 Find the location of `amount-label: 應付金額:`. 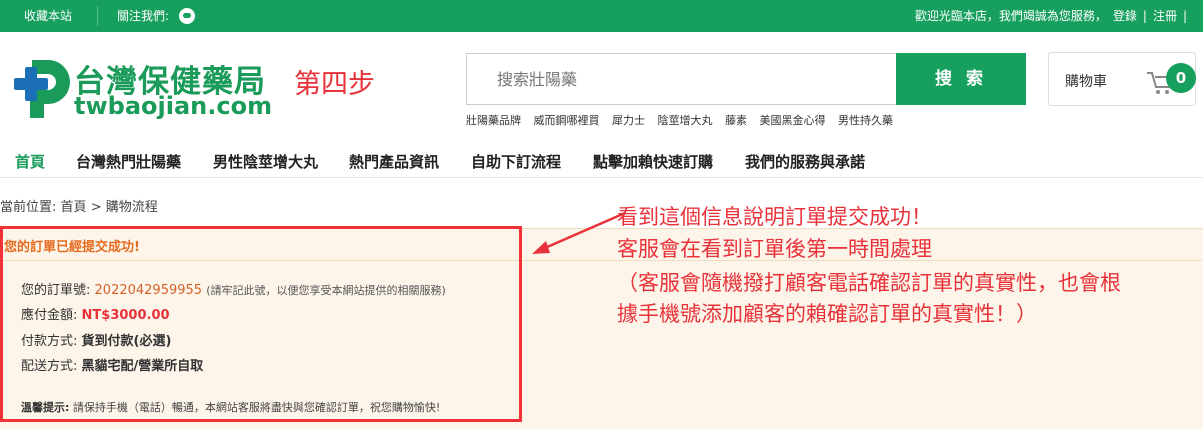

amount-label: 應付金額: is located at coordinates (49, 315).